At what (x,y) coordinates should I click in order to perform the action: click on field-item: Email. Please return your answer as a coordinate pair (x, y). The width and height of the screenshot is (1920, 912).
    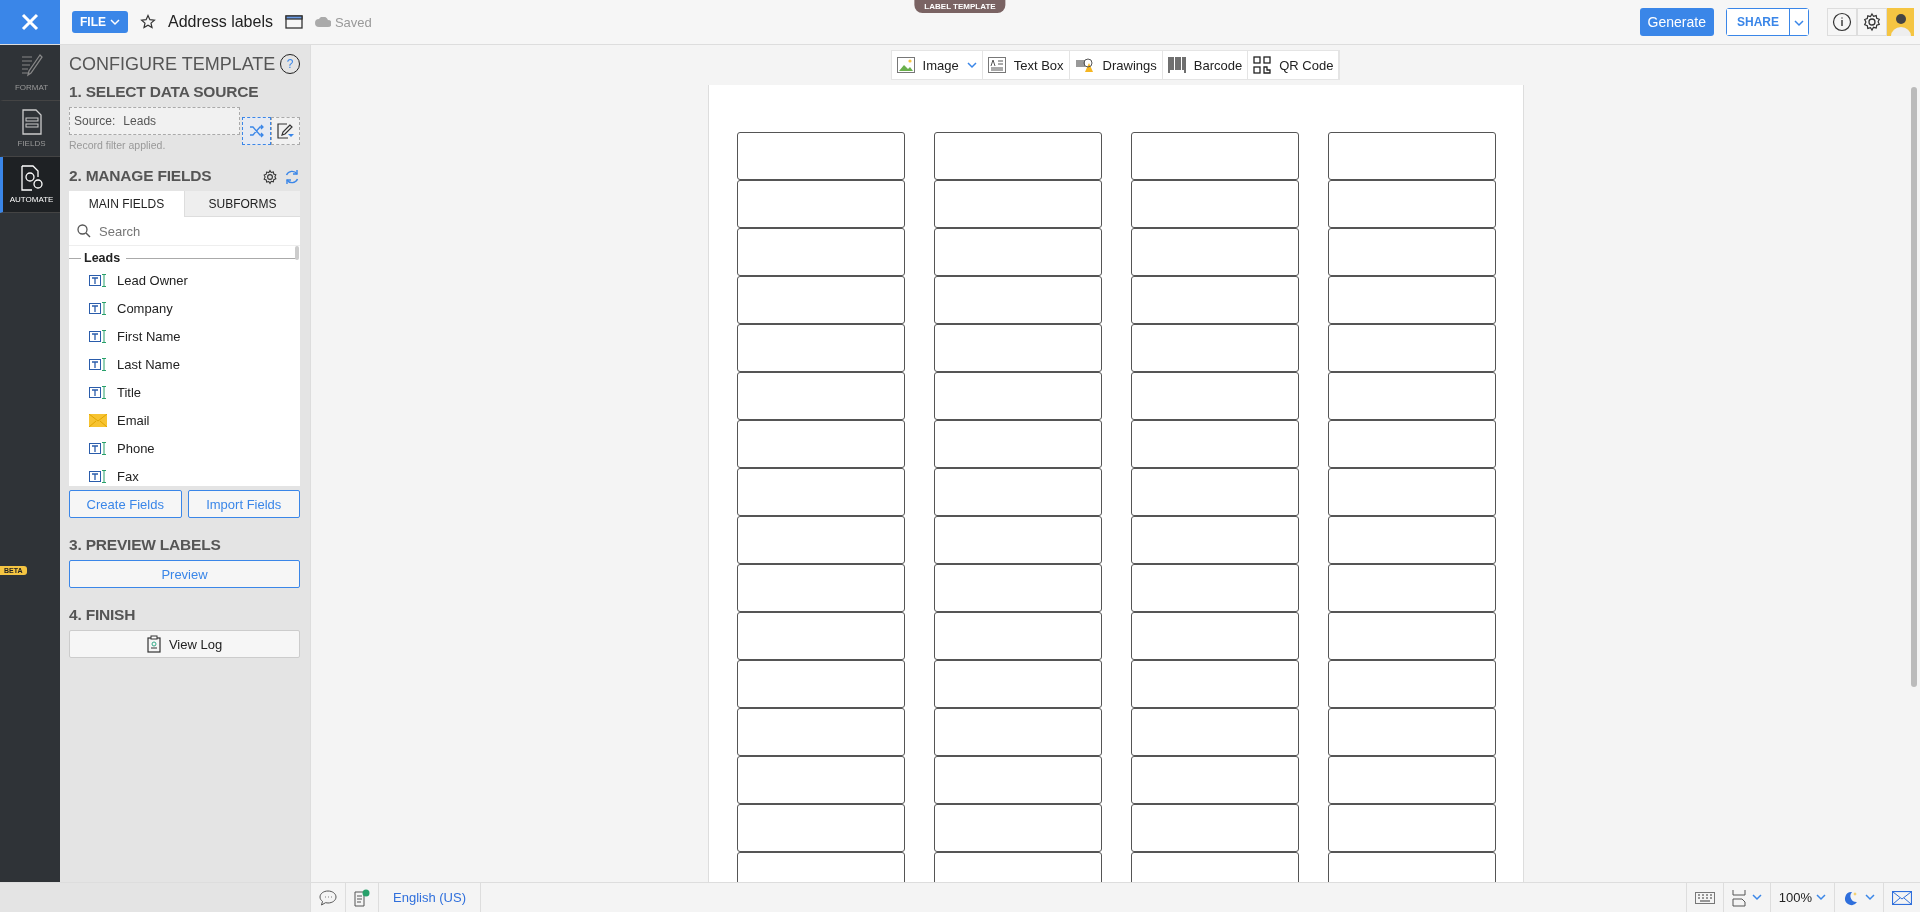
    Looking at the image, I should click on (184, 420).